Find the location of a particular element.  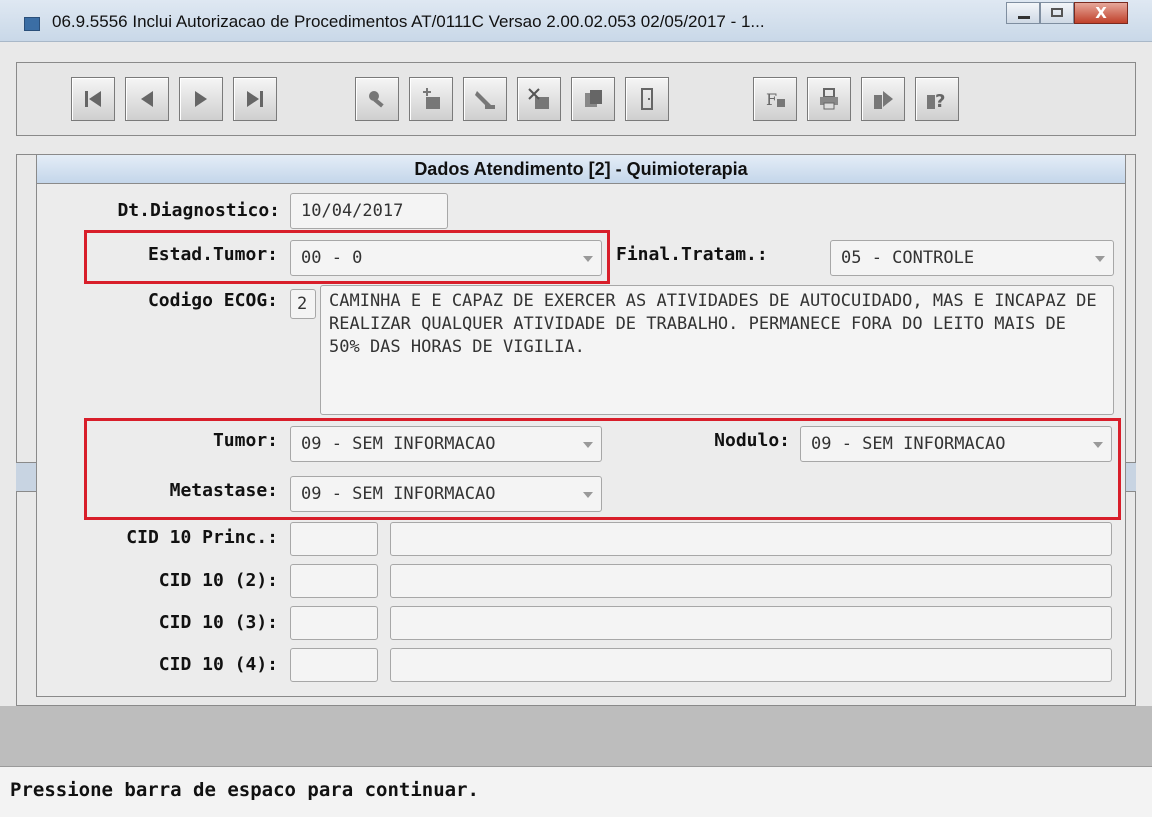

search-key-button is located at coordinates (377, 99).